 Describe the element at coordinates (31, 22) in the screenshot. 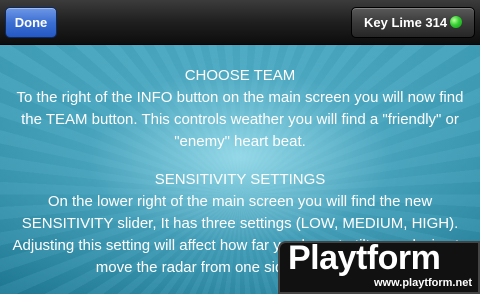

I see `done-button: Done` at that location.